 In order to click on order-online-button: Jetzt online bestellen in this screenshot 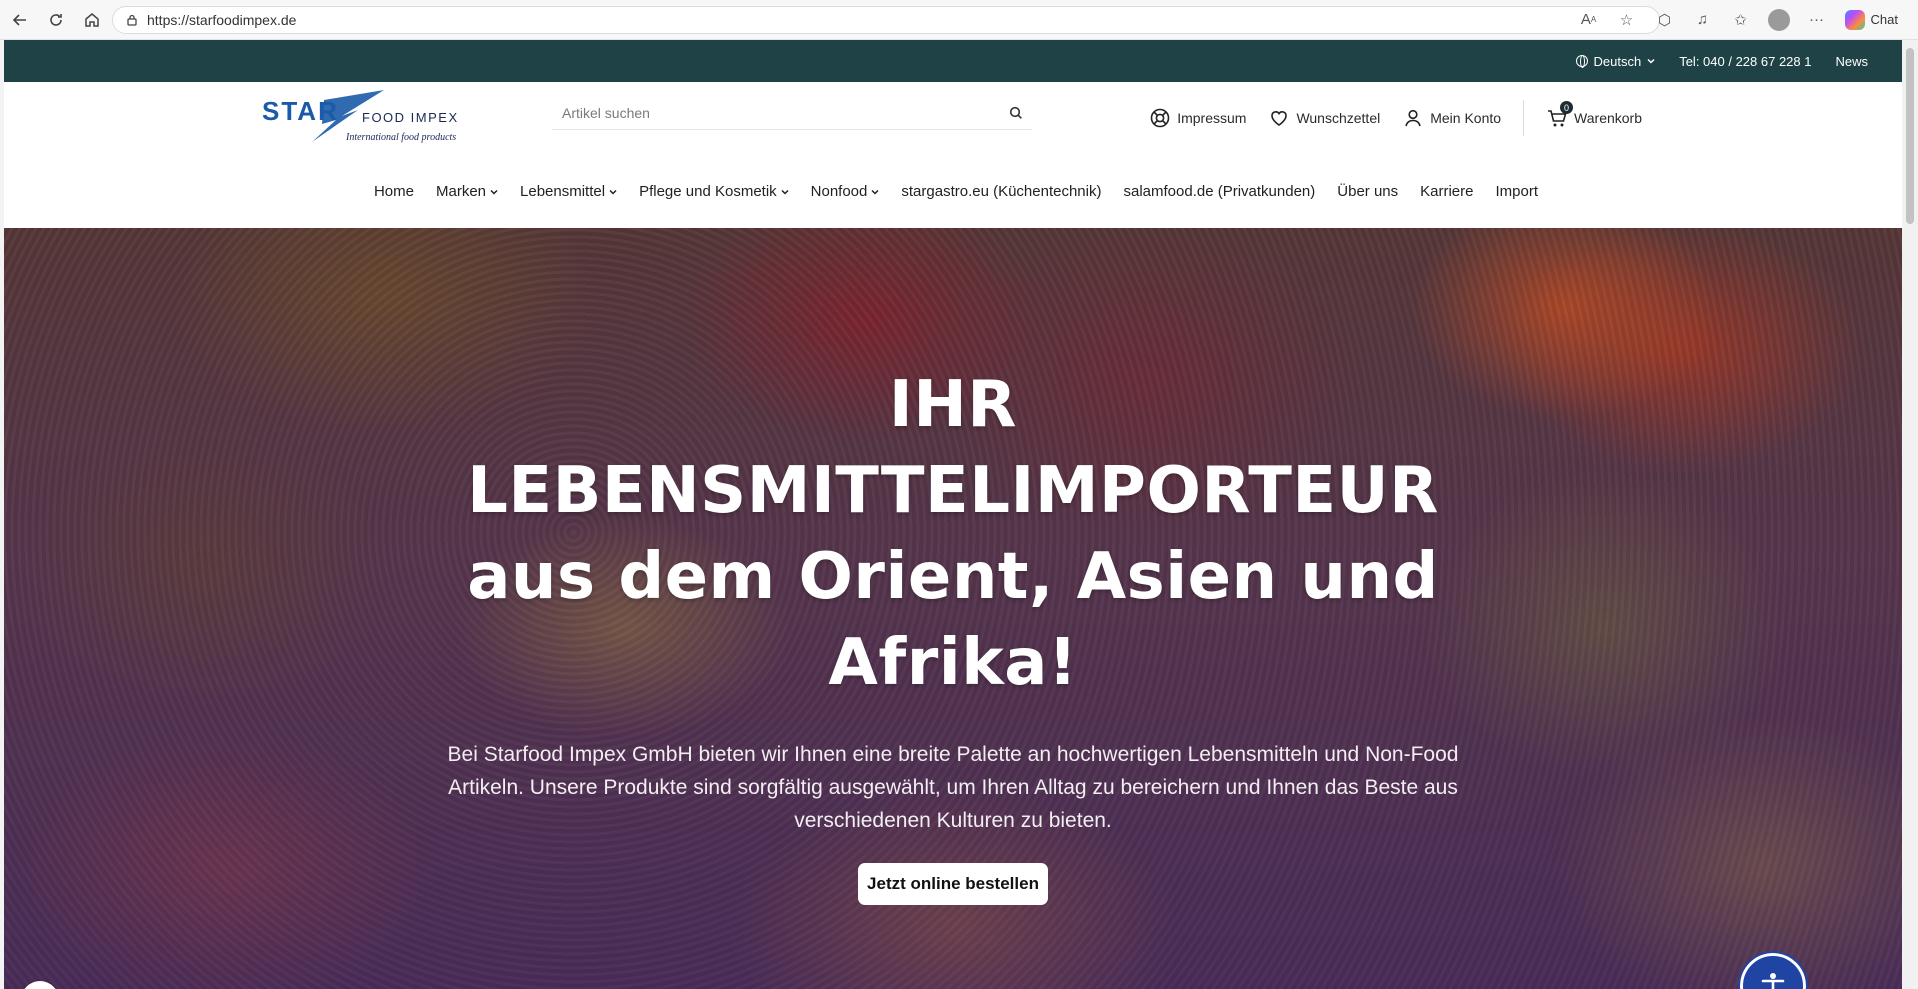, I will do `click(953, 884)`.